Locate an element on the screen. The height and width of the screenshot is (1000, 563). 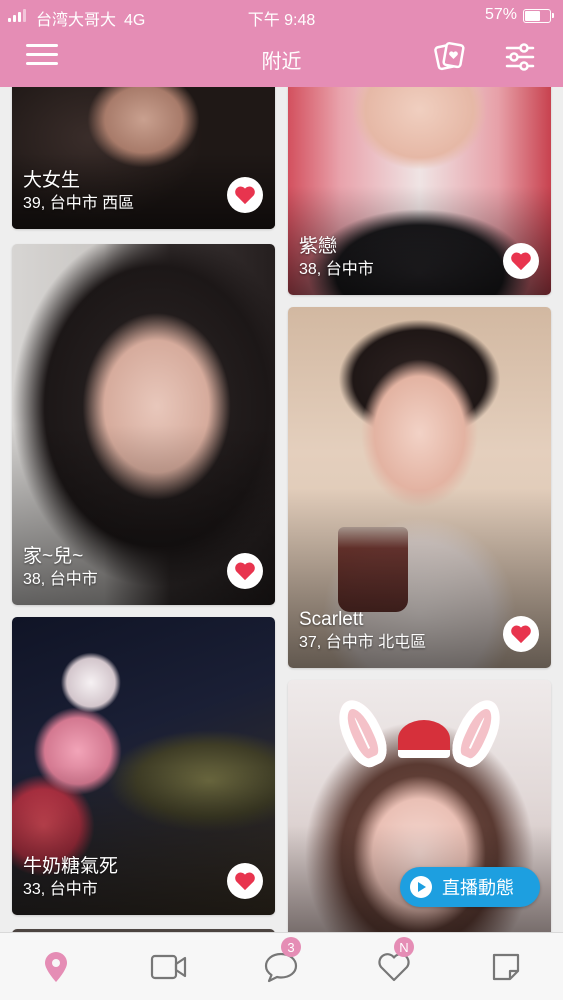
top-bar: 台湾大哥大 4G 下午 9:48 57% 附近 is located at coordinates (281, 43).